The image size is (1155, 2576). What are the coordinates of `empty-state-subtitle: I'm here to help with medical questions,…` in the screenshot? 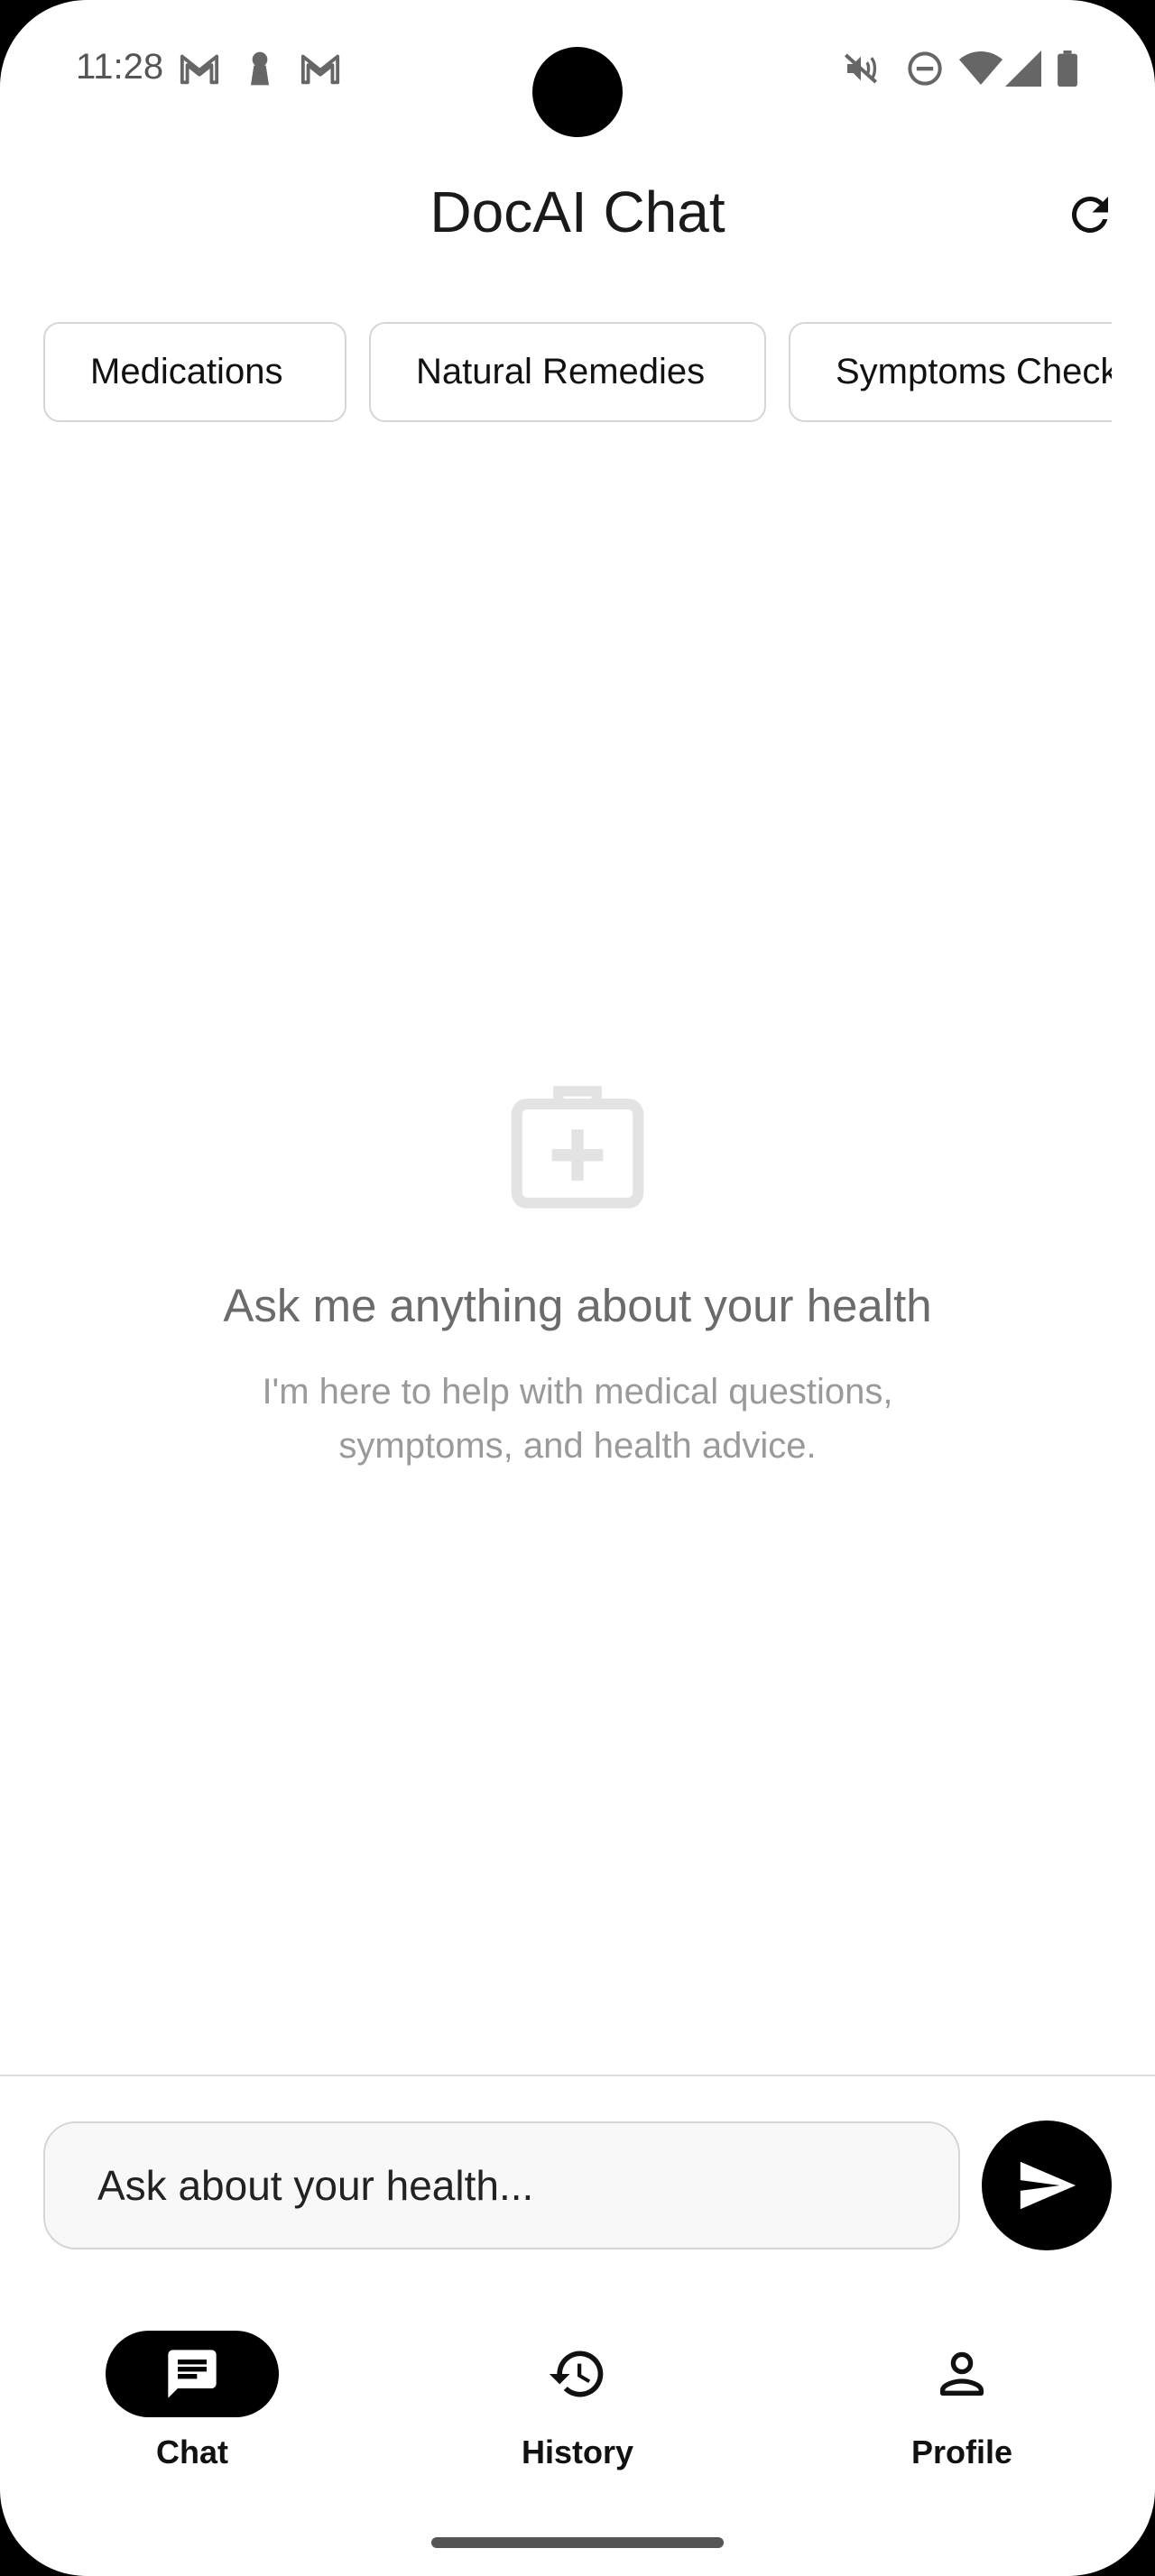 It's located at (577, 1419).